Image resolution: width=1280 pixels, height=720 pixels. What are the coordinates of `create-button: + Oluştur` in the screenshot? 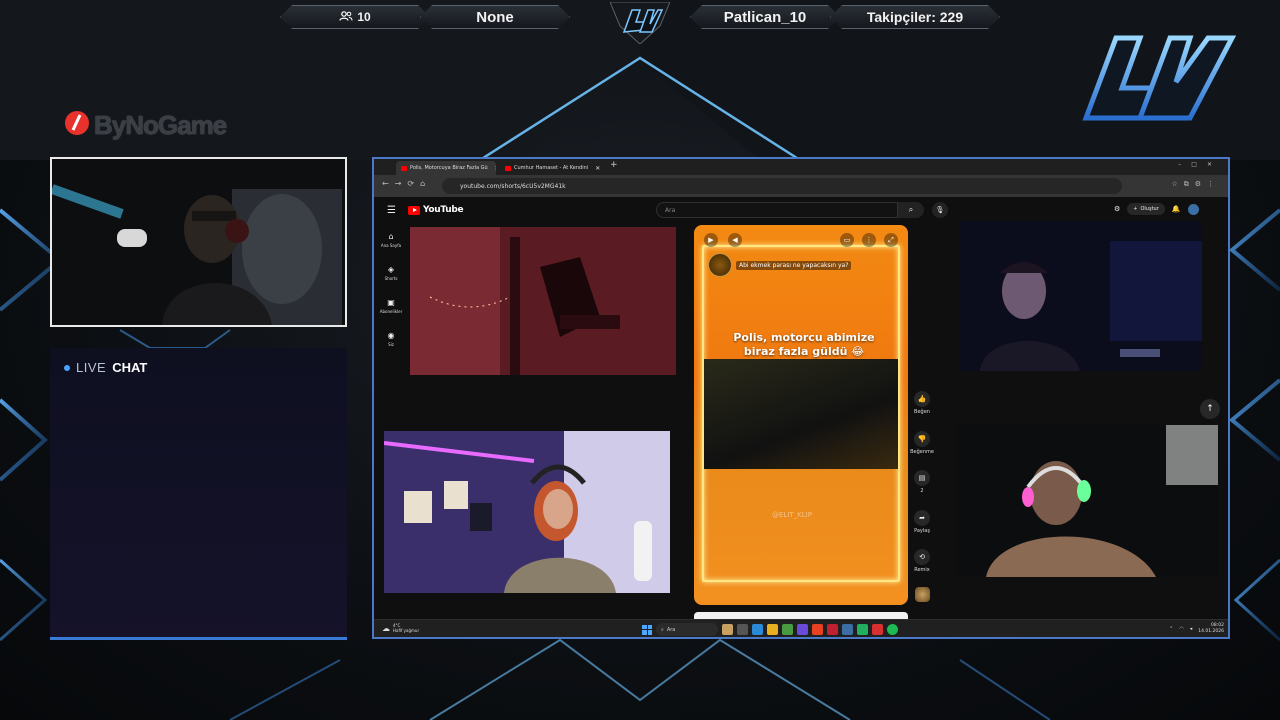 It's located at (1146, 209).